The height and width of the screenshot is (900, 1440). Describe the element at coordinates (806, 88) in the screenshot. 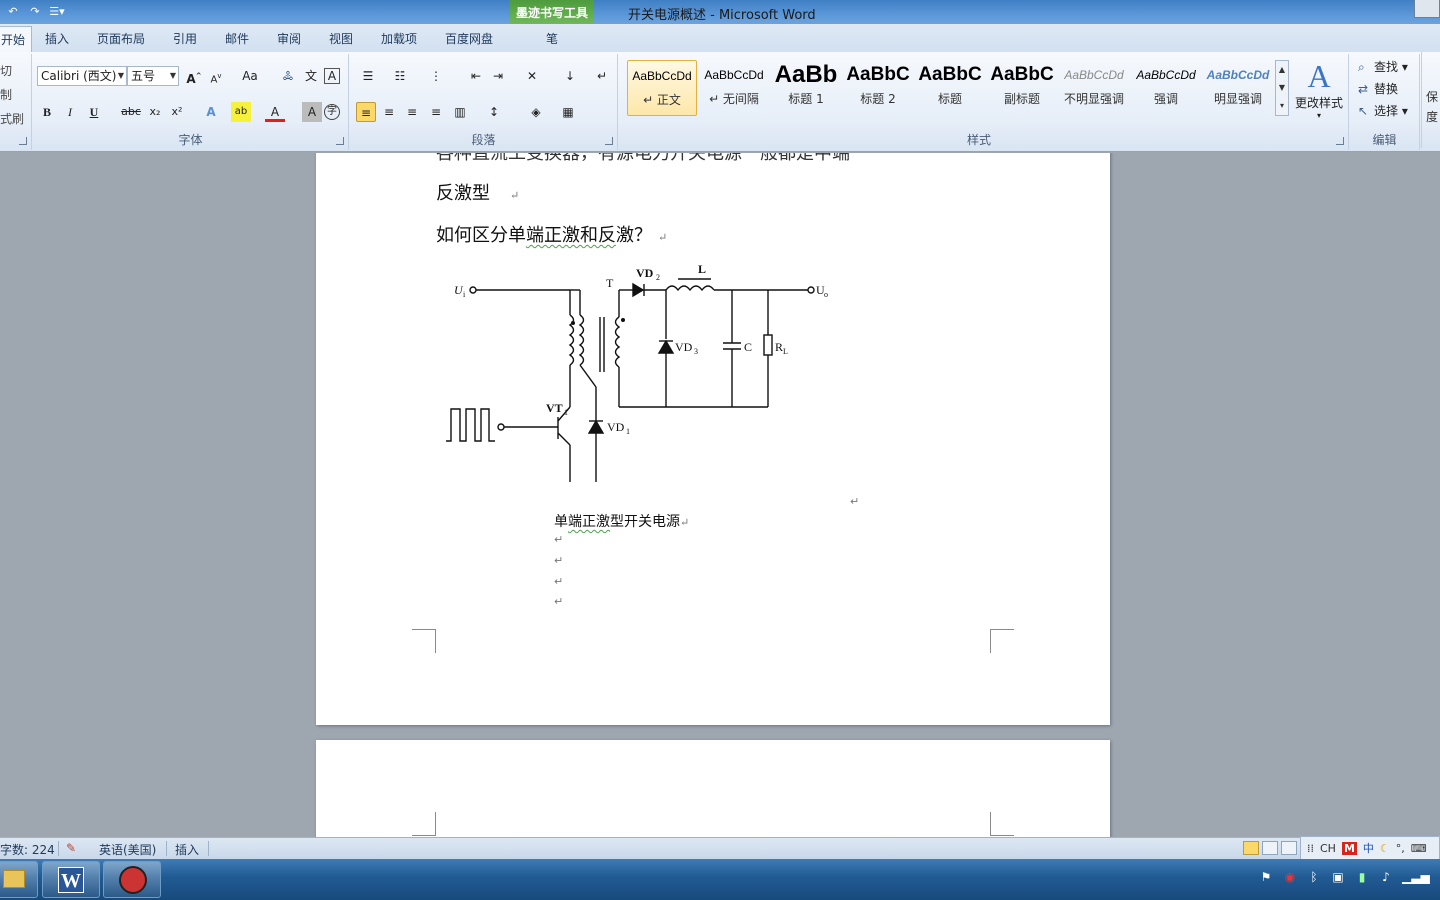

I see `style-heading-1: AaBb 标题 1` at that location.